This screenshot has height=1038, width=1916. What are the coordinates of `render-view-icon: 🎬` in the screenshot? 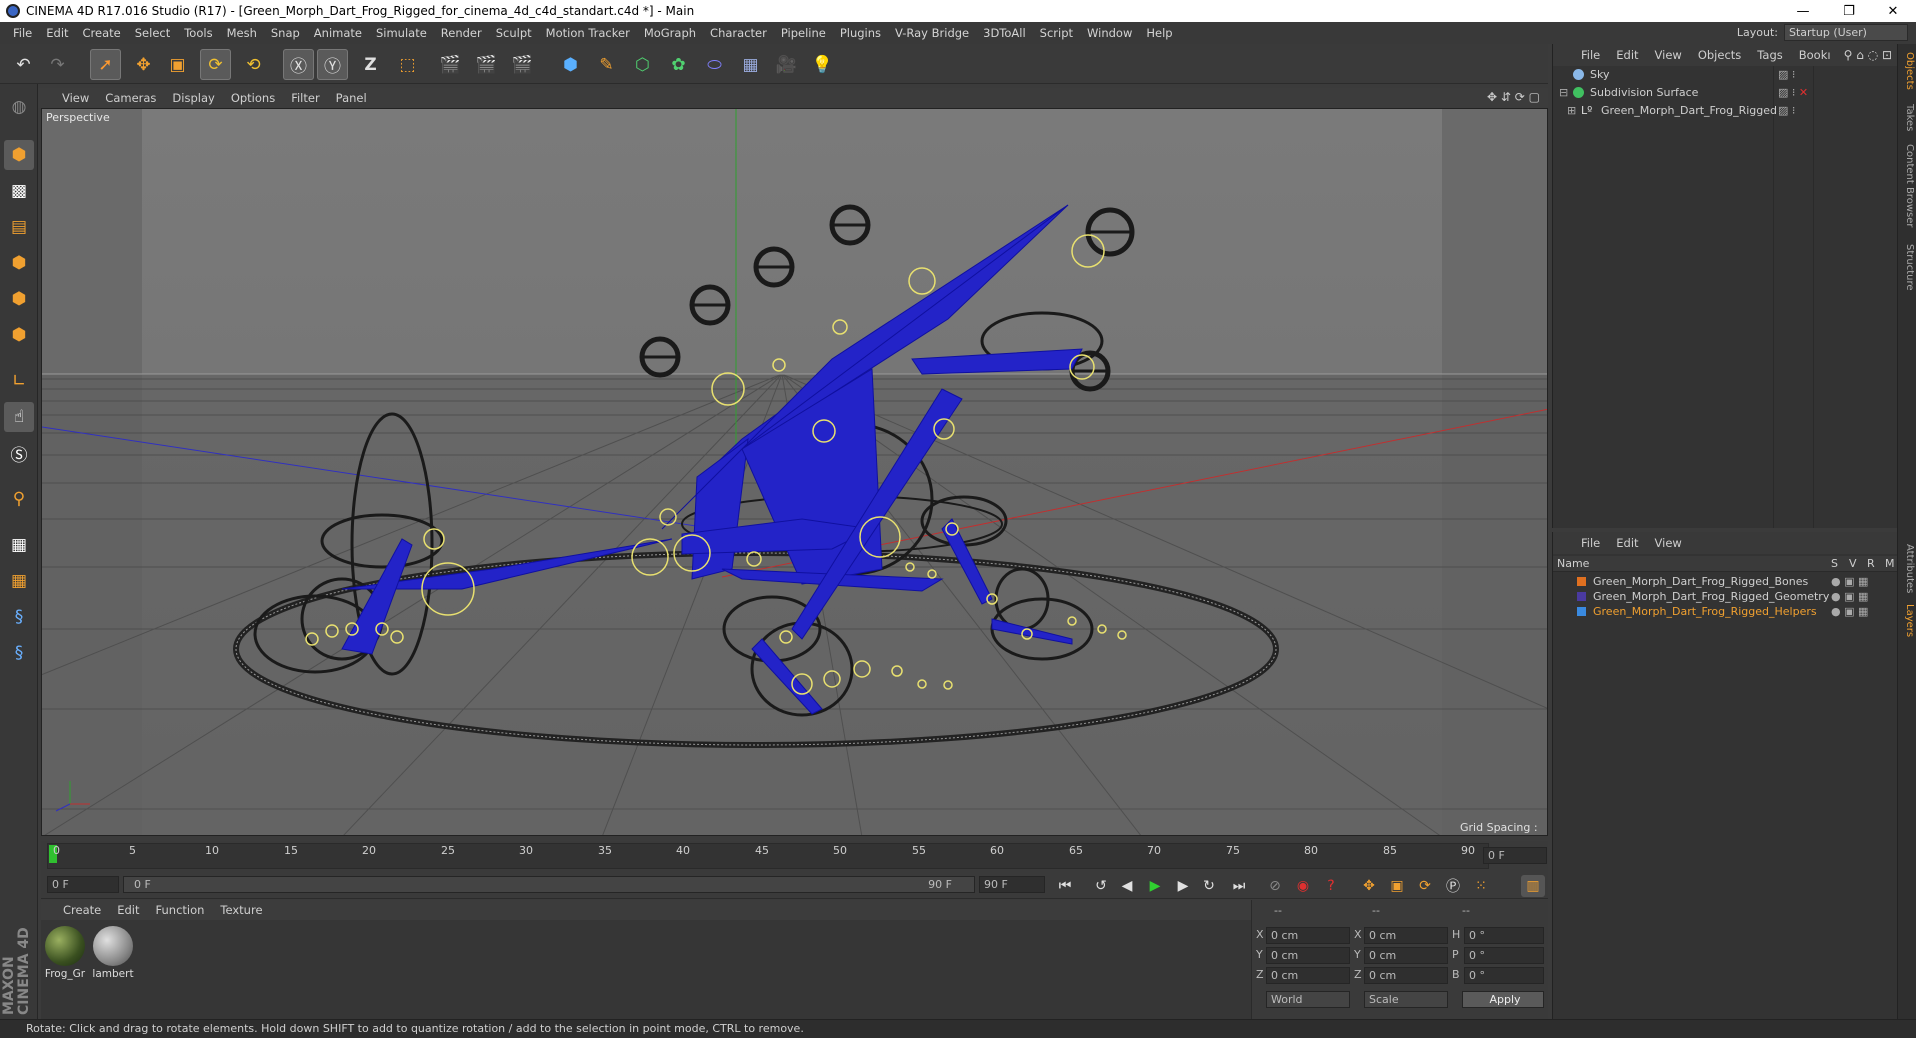 It's located at (450, 64).